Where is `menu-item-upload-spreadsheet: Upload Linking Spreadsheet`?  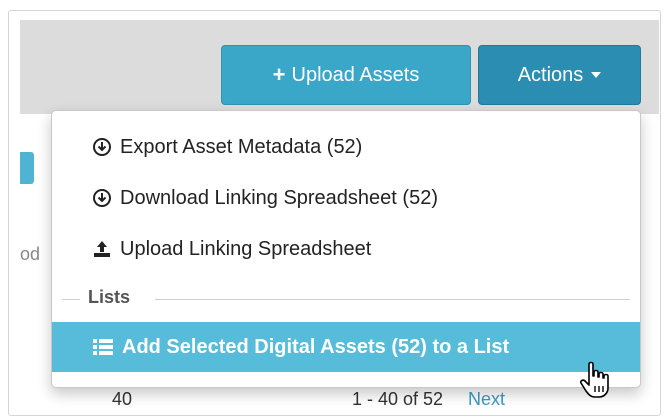 menu-item-upload-spreadsheet: Upload Linking Spreadsheet is located at coordinates (346, 249).